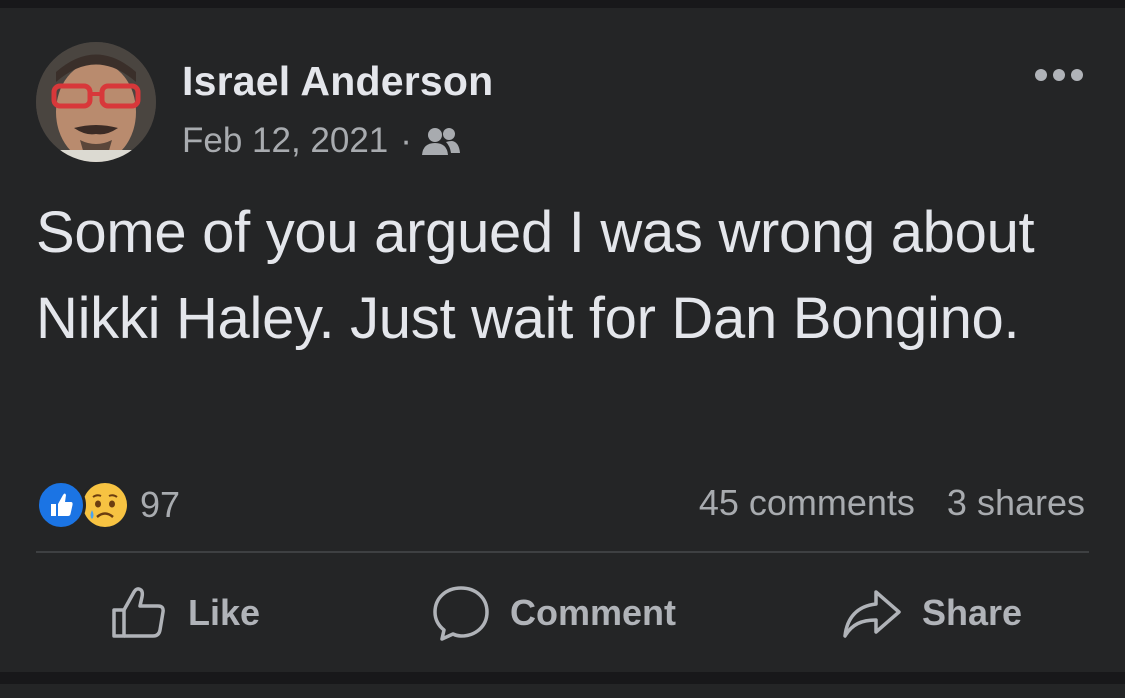 This screenshot has width=1125, height=698. I want to click on comment-button: Comment, so click(554, 613).